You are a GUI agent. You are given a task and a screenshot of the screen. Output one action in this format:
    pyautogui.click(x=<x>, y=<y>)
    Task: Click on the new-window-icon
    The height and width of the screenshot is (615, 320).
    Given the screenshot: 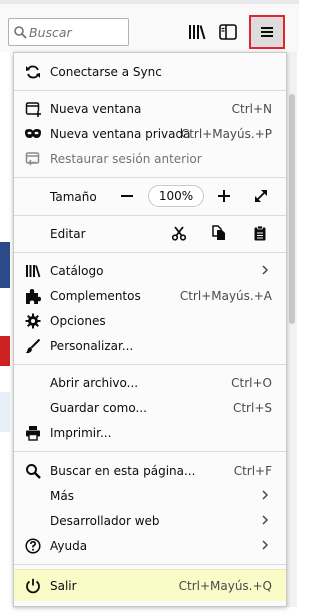 What is the action you would take?
    pyautogui.click(x=33, y=109)
    